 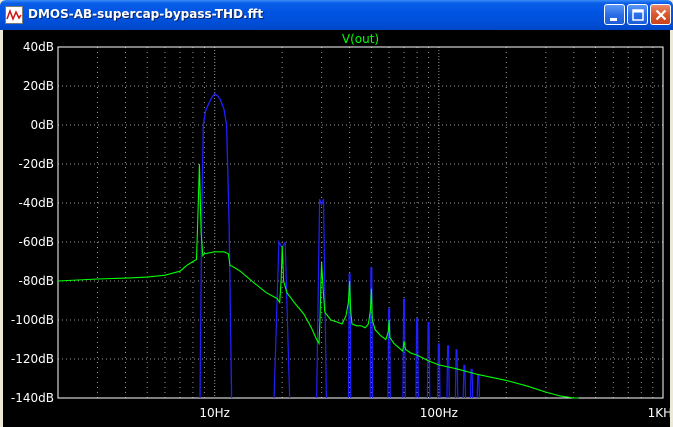 What do you see at coordinates (36, 164) in the screenshot?
I see `y-tick-label: -20dB` at bounding box center [36, 164].